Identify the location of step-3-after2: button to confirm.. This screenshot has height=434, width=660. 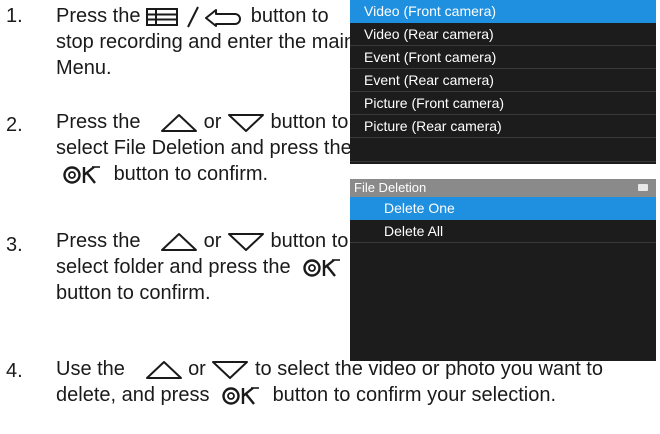
(133, 293).